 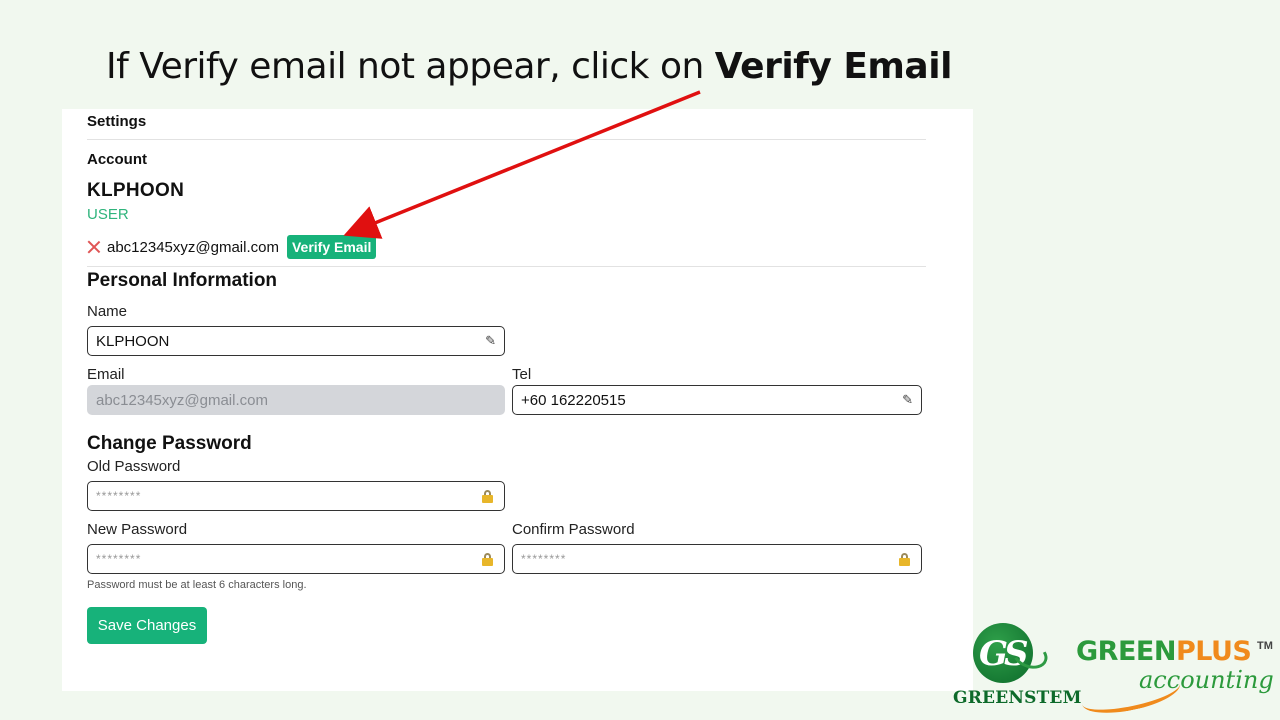 I want to click on account-email-row: abc12345xyz@gmail.com Verify Email, so click(x=232, y=247).